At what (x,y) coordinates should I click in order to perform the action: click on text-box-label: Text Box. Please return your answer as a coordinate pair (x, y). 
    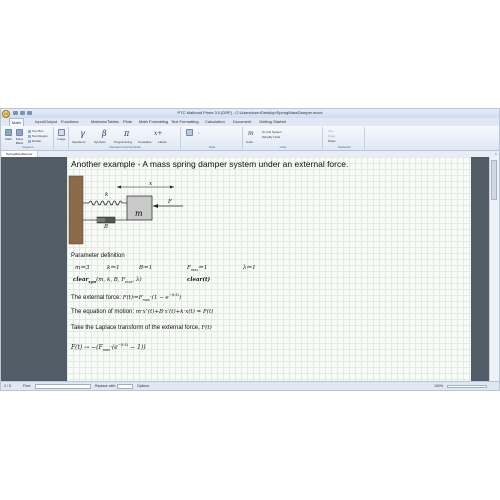
    Looking at the image, I should click on (38, 131).